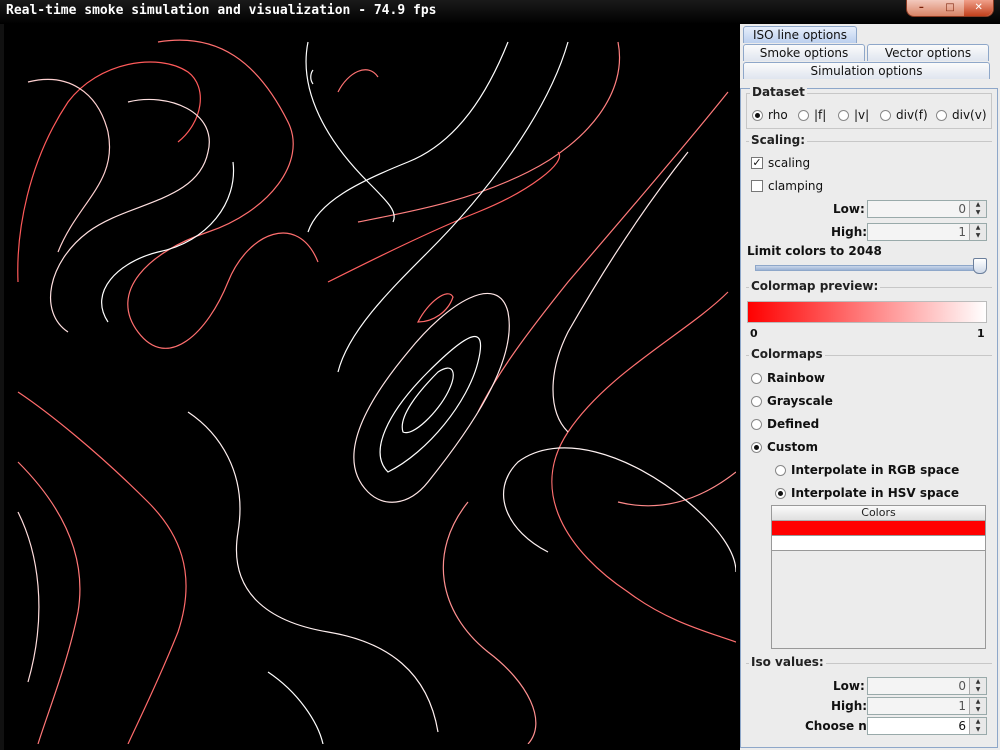 Image resolution: width=1000 pixels, height=750 pixels. I want to click on label-interpolate-hsv: Interpolate in HSV space, so click(875, 493).